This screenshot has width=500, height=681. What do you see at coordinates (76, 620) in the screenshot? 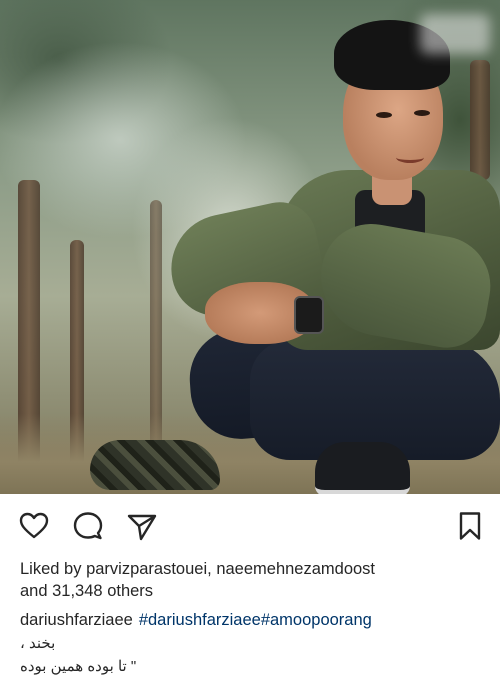
I see `caption-username: dariushfarziaee` at bounding box center [76, 620].